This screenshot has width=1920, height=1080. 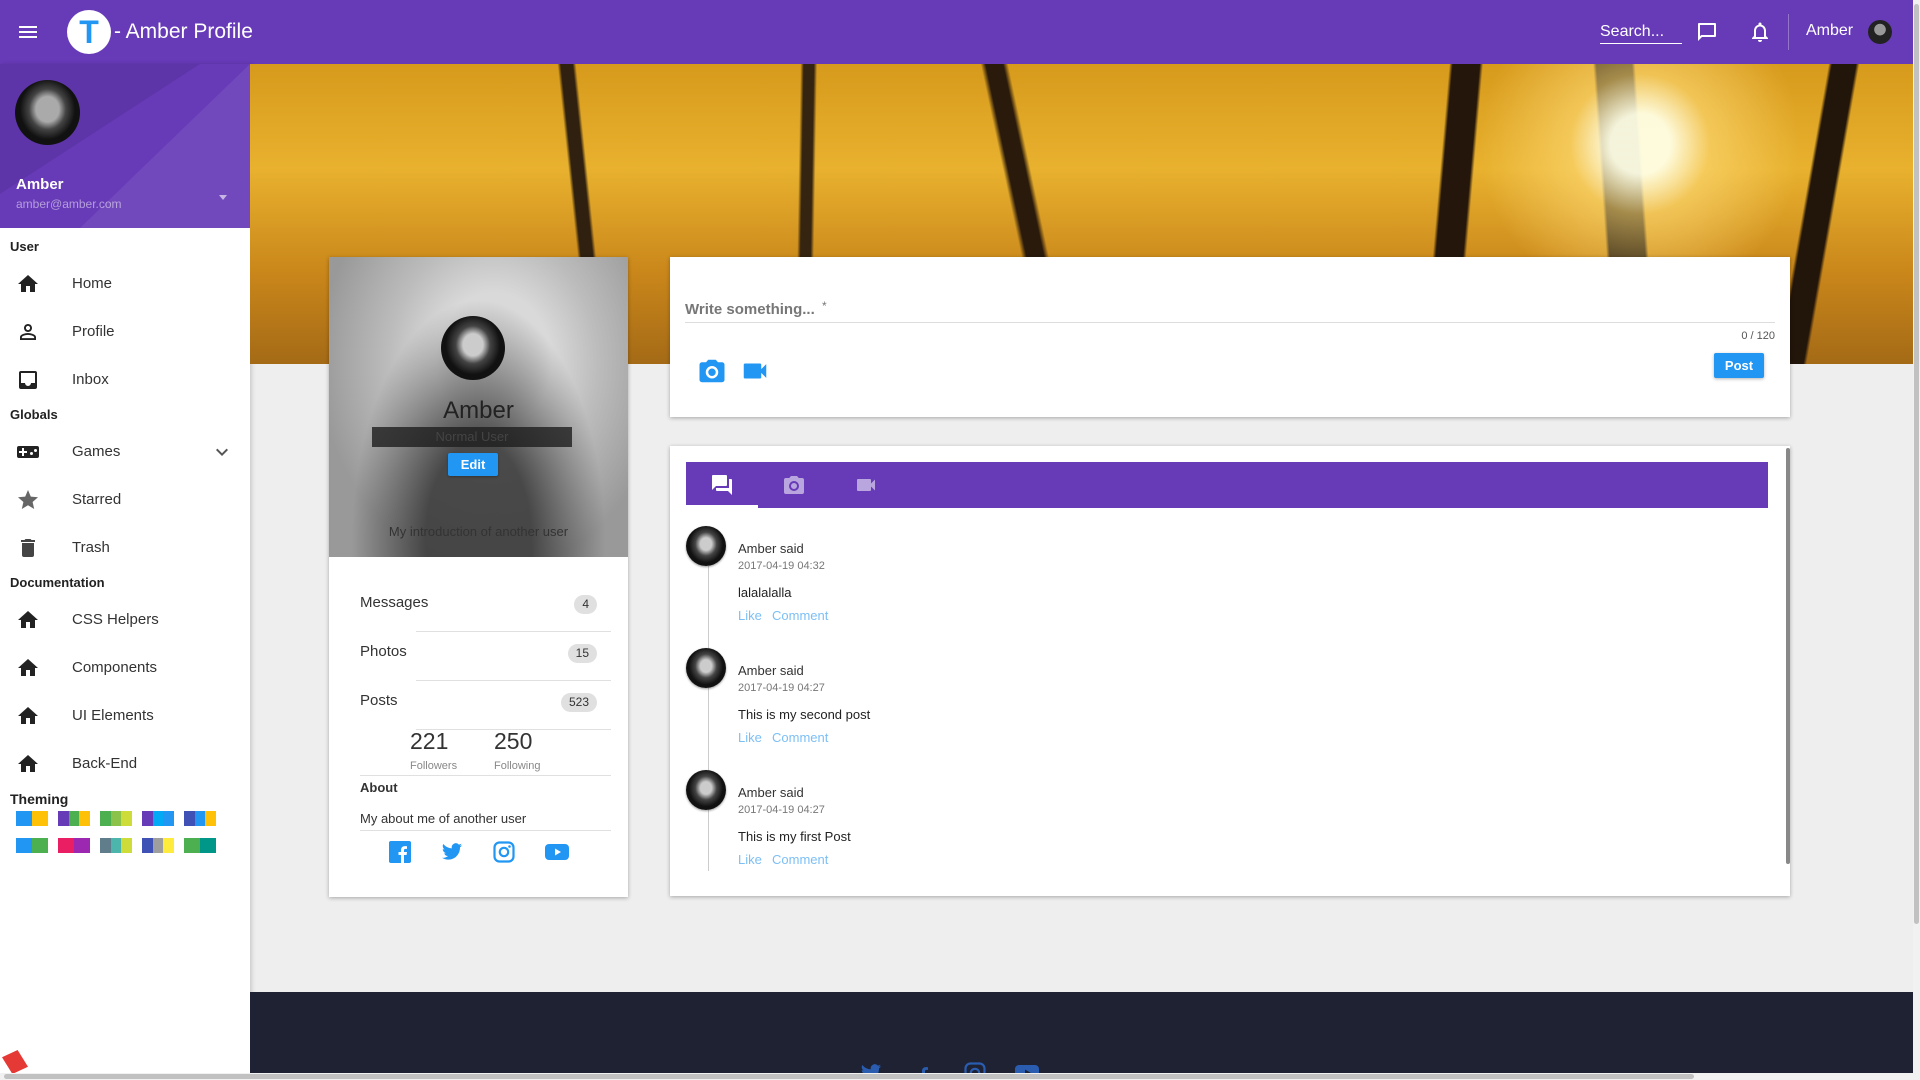 I want to click on sidebar-item-components: Components, so click(x=125, y=668).